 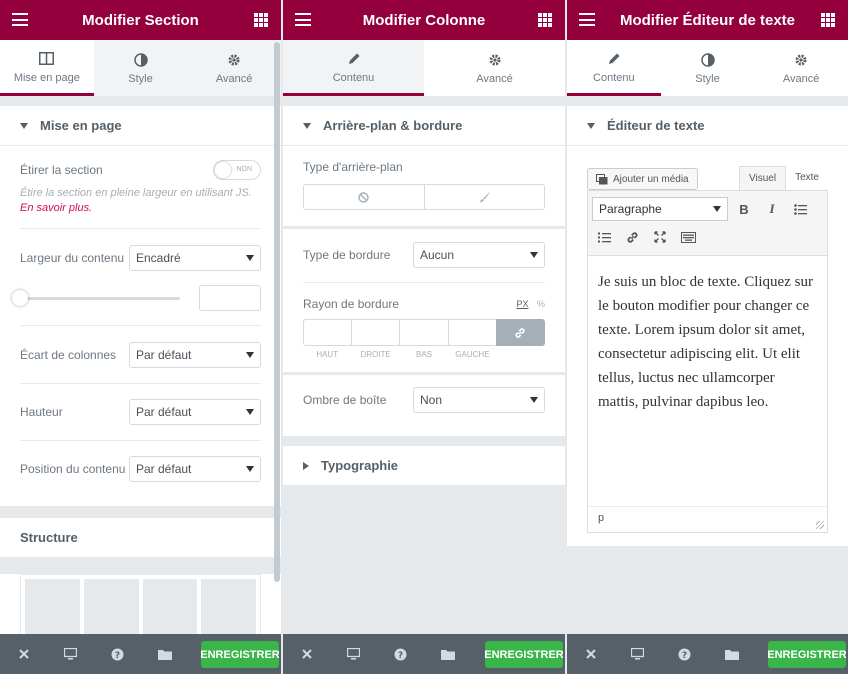 What do you see at coordinates (140, 20) in the screenshot?
I see `panel-header: Modifier Section` at bounding box center [140, 20].